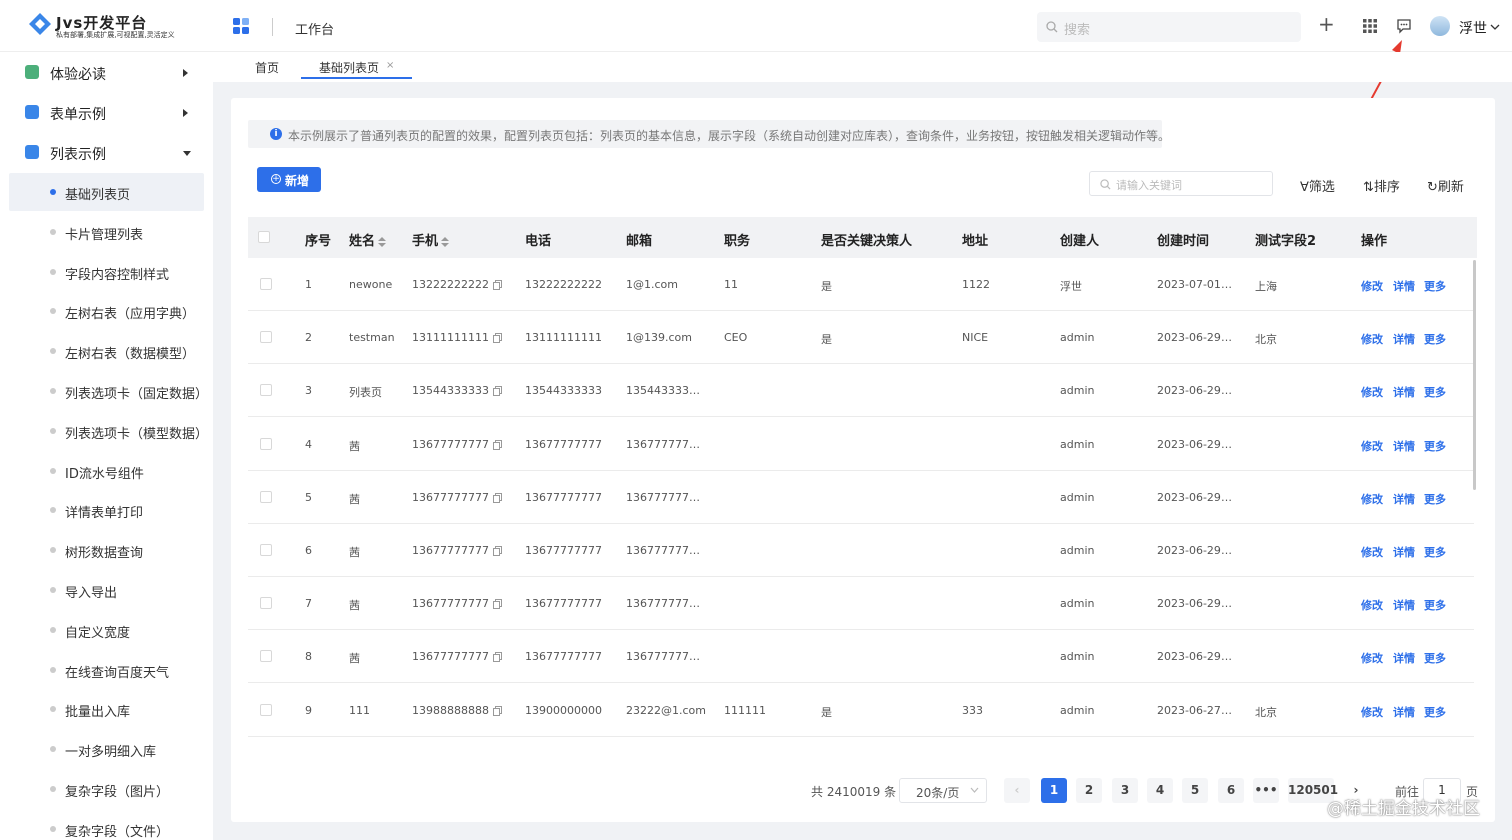 Image resolution: width=1512 pixels, height=840 pixels. Describe the element at coordinates (106, 192) in the screenshot. I see `sidebar-item: 基础列表页` at that location.